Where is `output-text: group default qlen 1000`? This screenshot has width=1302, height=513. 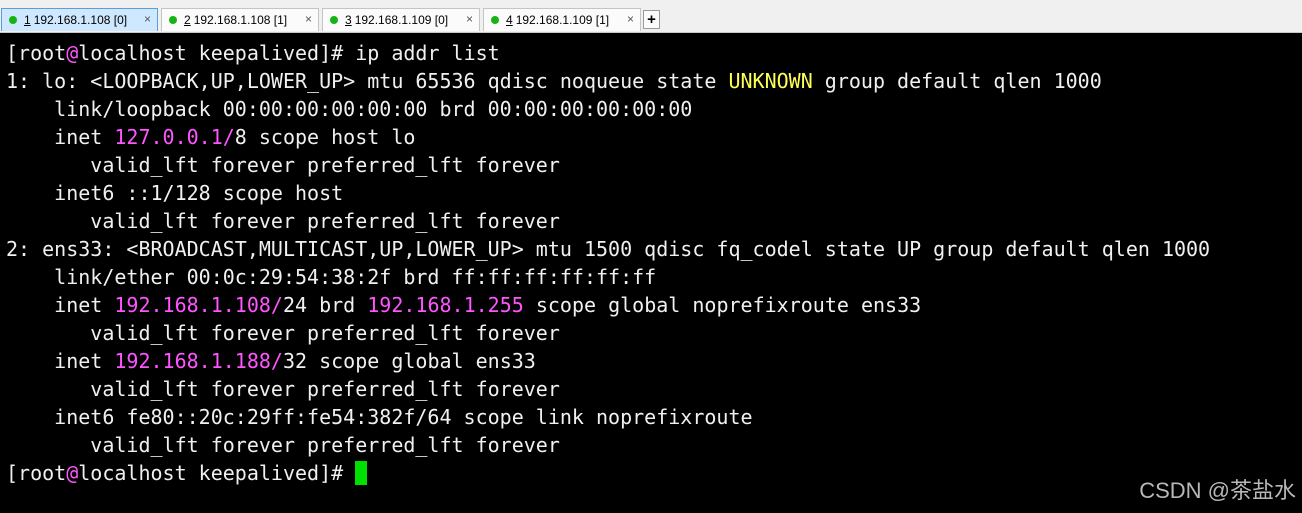
output-text: group default qlen 1000 is located at coordinates (957, 81).